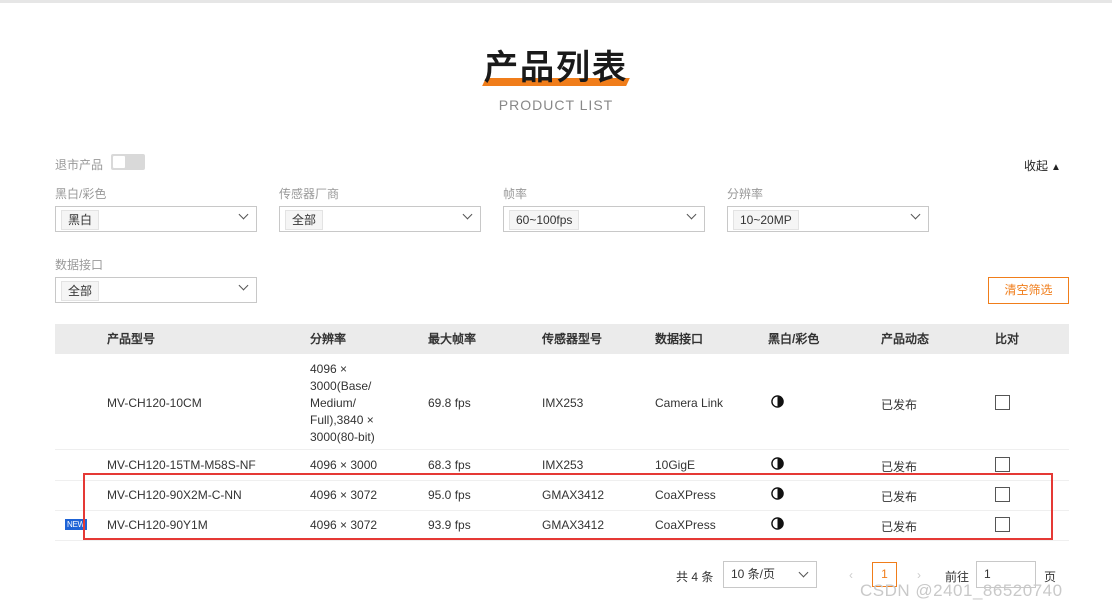  I want to click on mono-color-select: 黑白, so click(156, 219).